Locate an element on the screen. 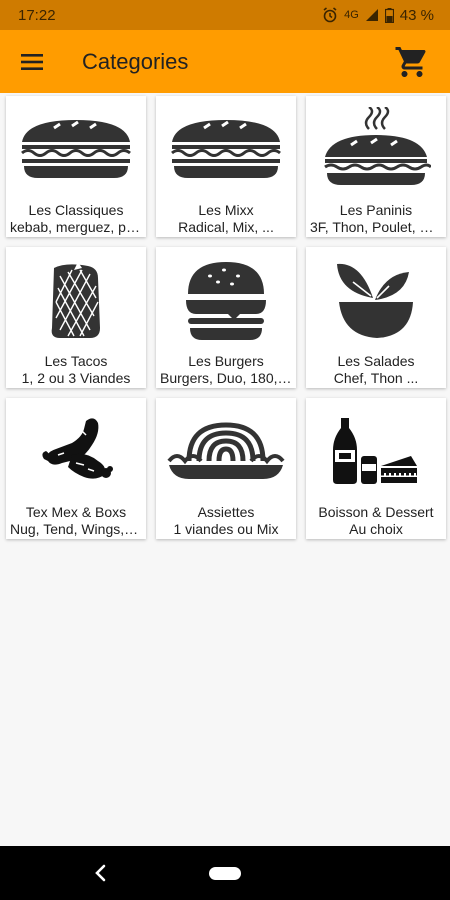 This screenshot has height=900, width=450. category-card-tex-mex: Tex Mex & Boxs Nug, Tend, Wings, Box is located at coordinates (76, 468).